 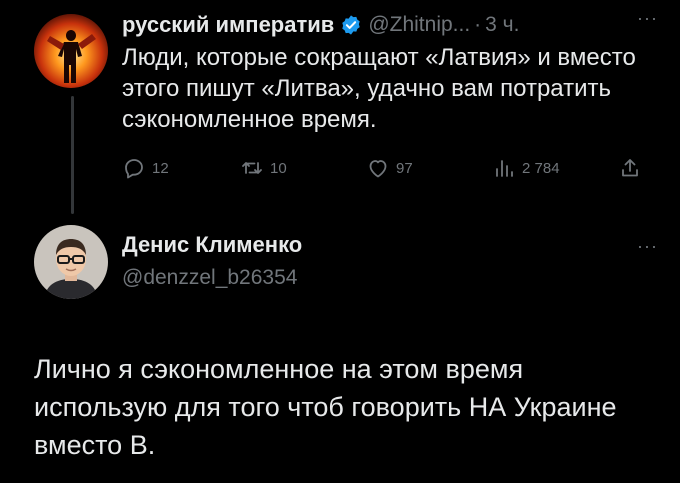 I want to click on reply-button: 12, so click(x=145, y=168).